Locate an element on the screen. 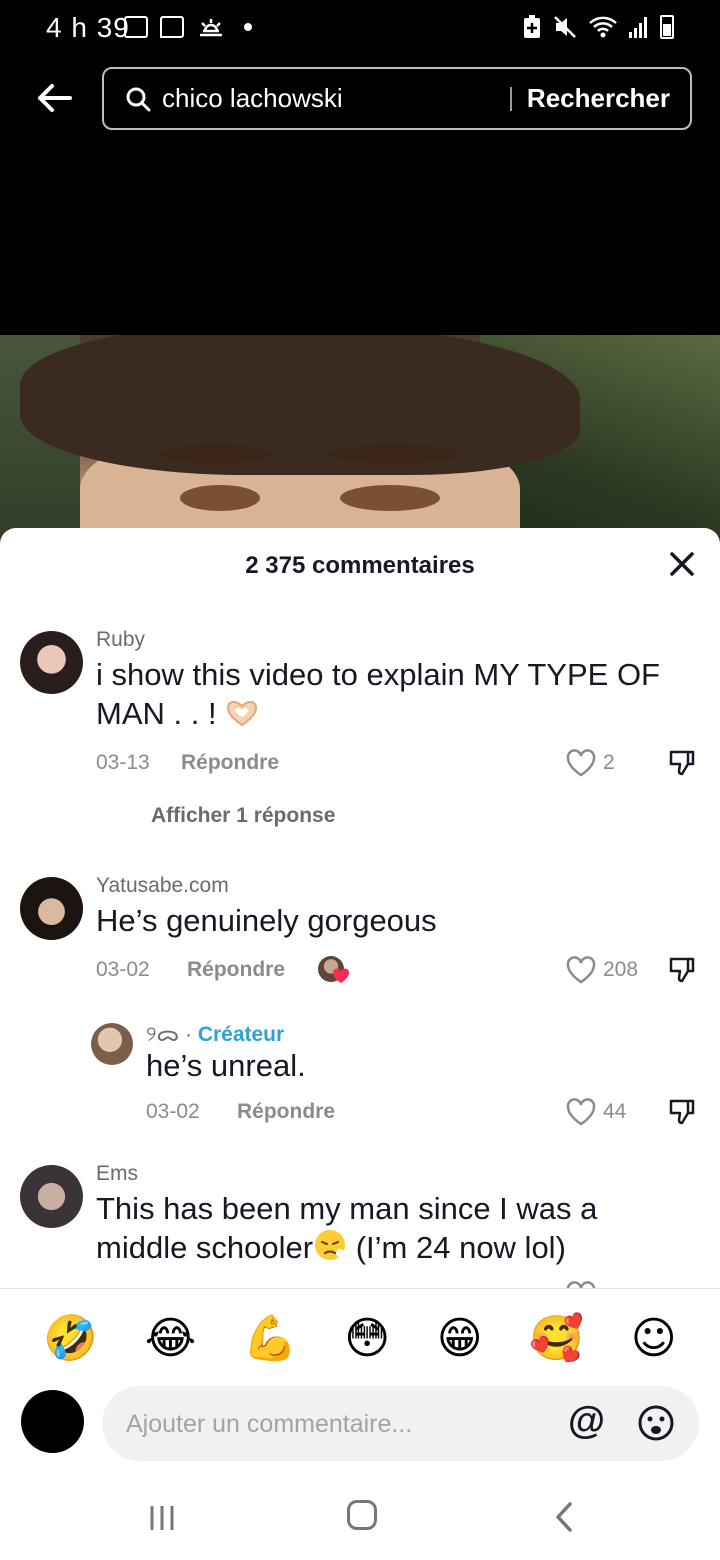 This screenshot has width=720, height=1560. comment-input-box: @ is located at coordinates (400, 1423).